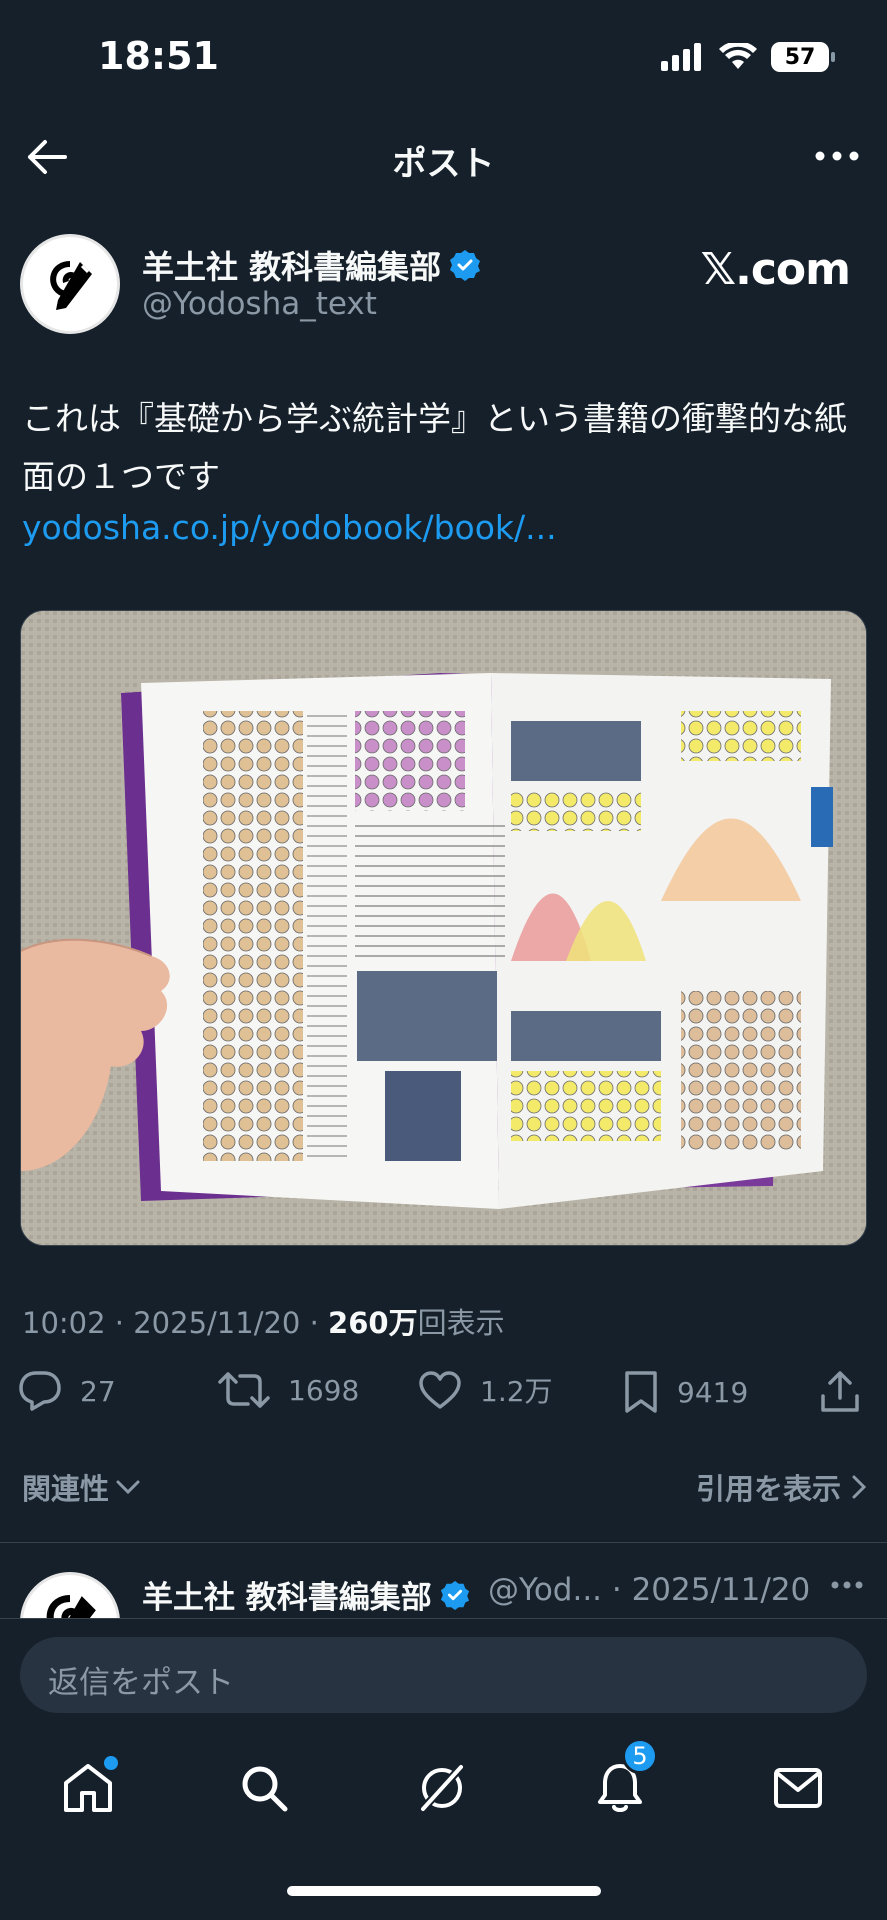 The image size is (887, 1920). I want to click on mail-icon, so click(798, 1788).